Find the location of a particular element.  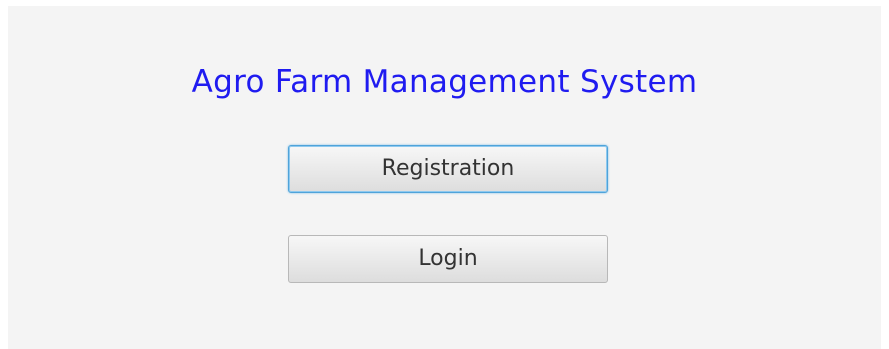

login-button: Login is located at coordinates (448, 259).